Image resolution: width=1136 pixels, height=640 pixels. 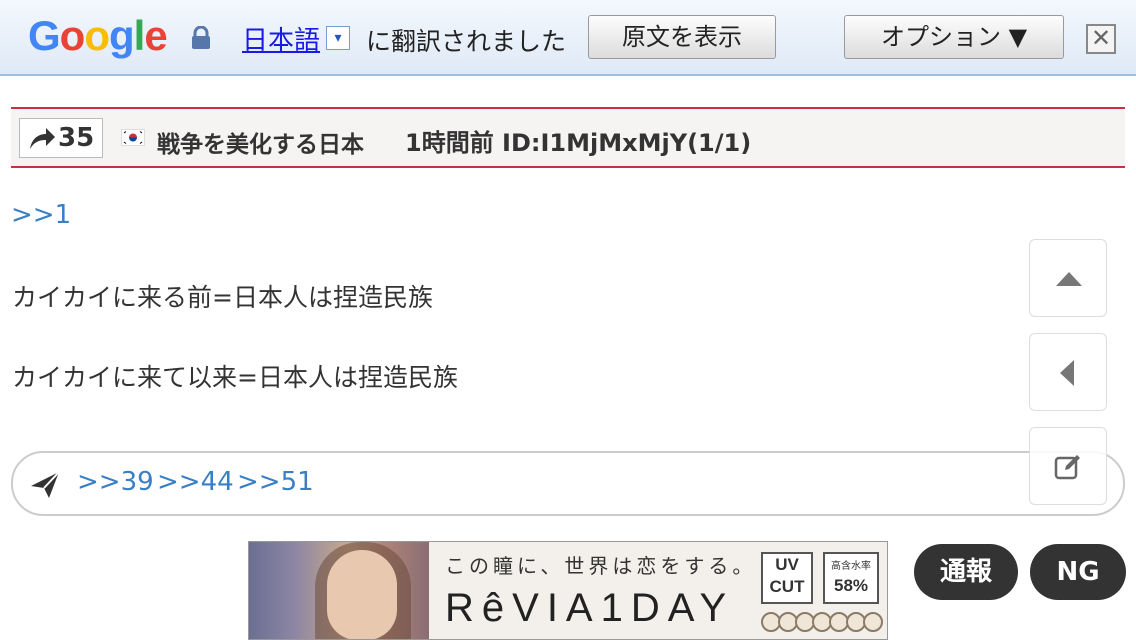 I want to click on reply-link: >>51, so click(x=275, y=482).